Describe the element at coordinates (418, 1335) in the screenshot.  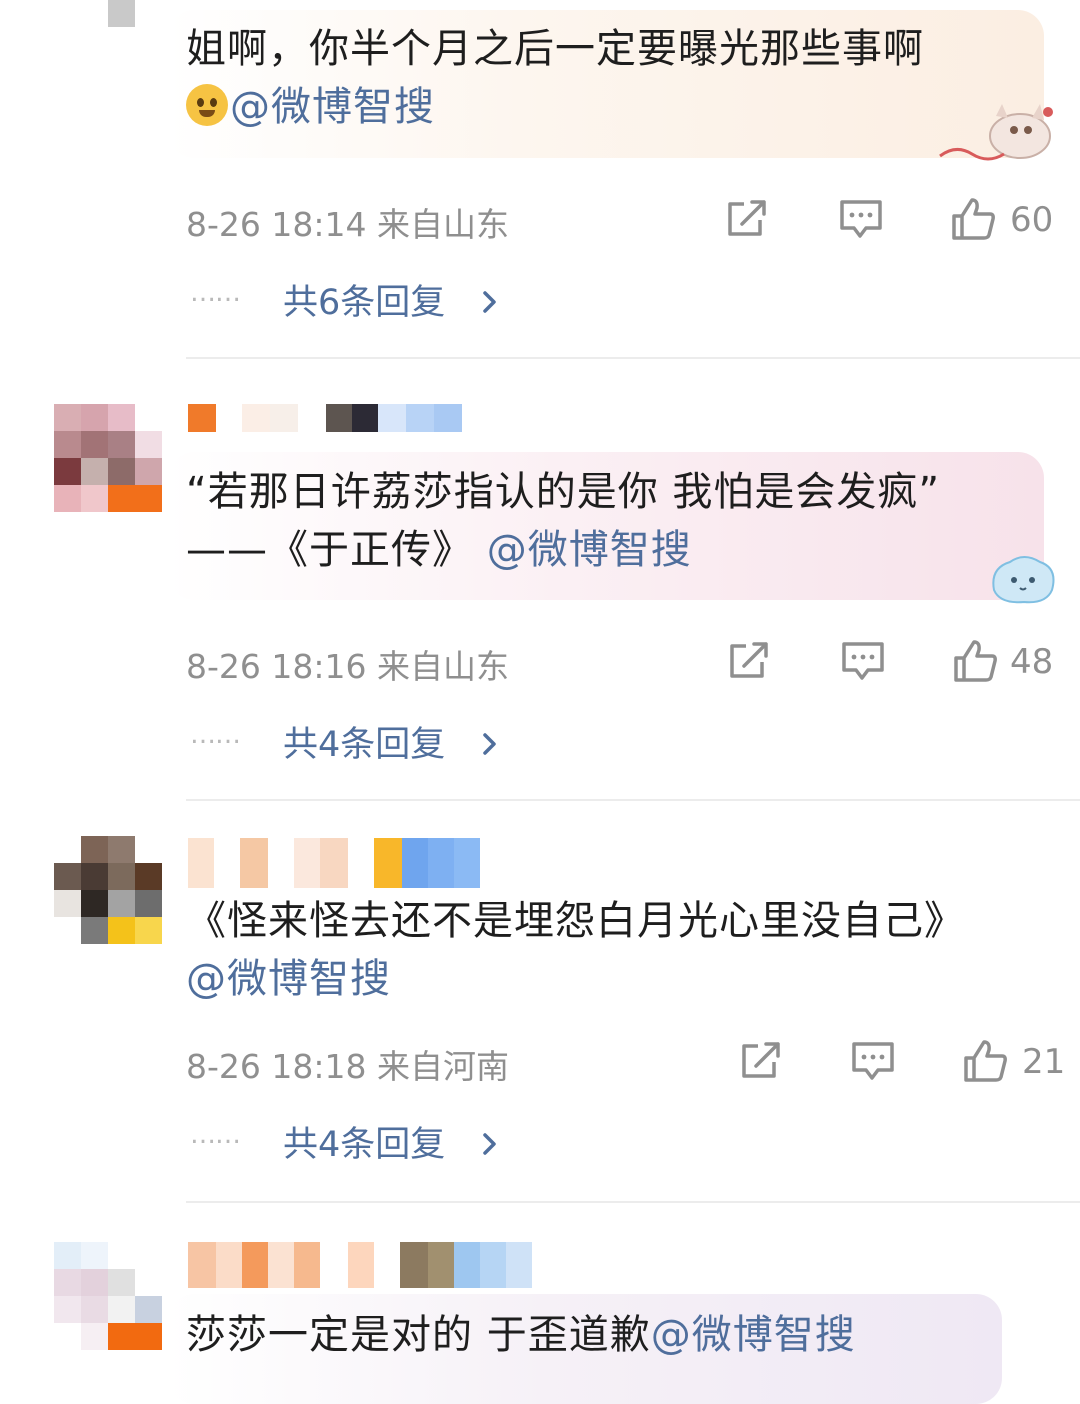
I see `comment-body: 莎莎一定是对的 于歪道歉` at that location.